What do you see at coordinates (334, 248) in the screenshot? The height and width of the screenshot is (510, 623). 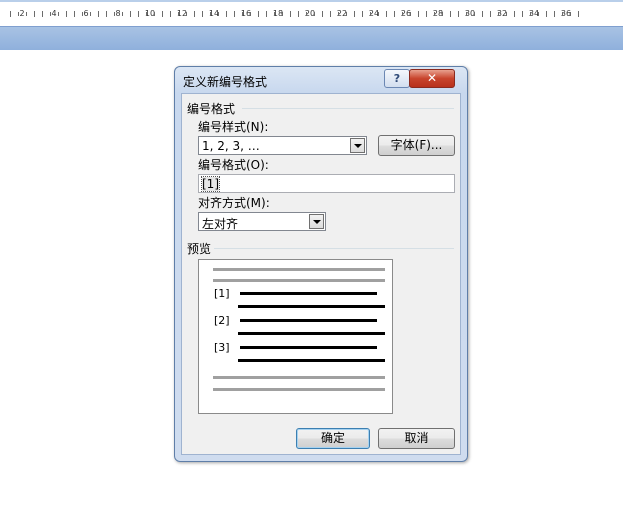 I see `preview-separator` at bounding box center [334, 248].